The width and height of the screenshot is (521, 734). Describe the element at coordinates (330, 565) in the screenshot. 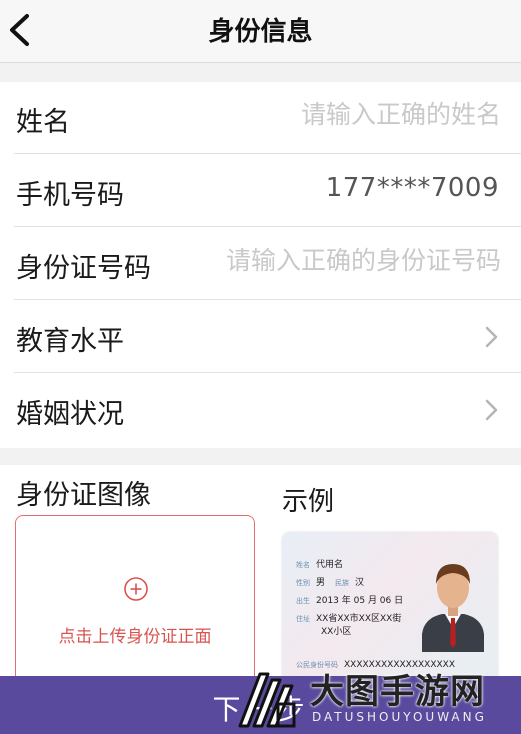

I see `sample-name-value: 代用名` at that location.